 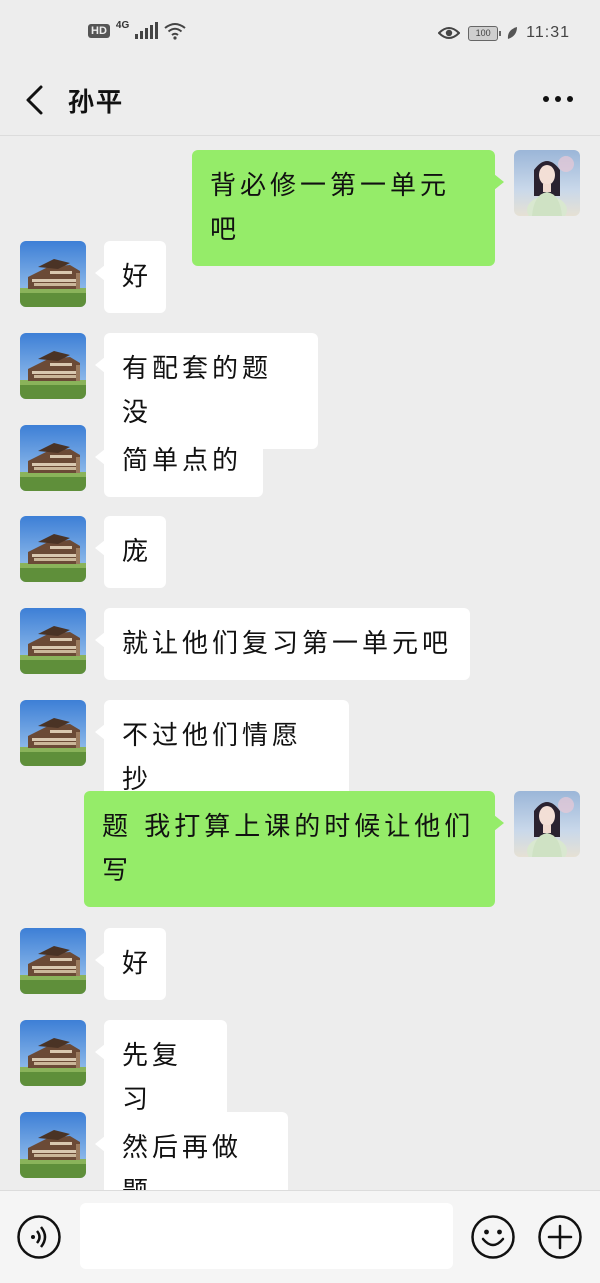 I want to click on message-bubble: 然后再做题, so click(x=191, y=1151).